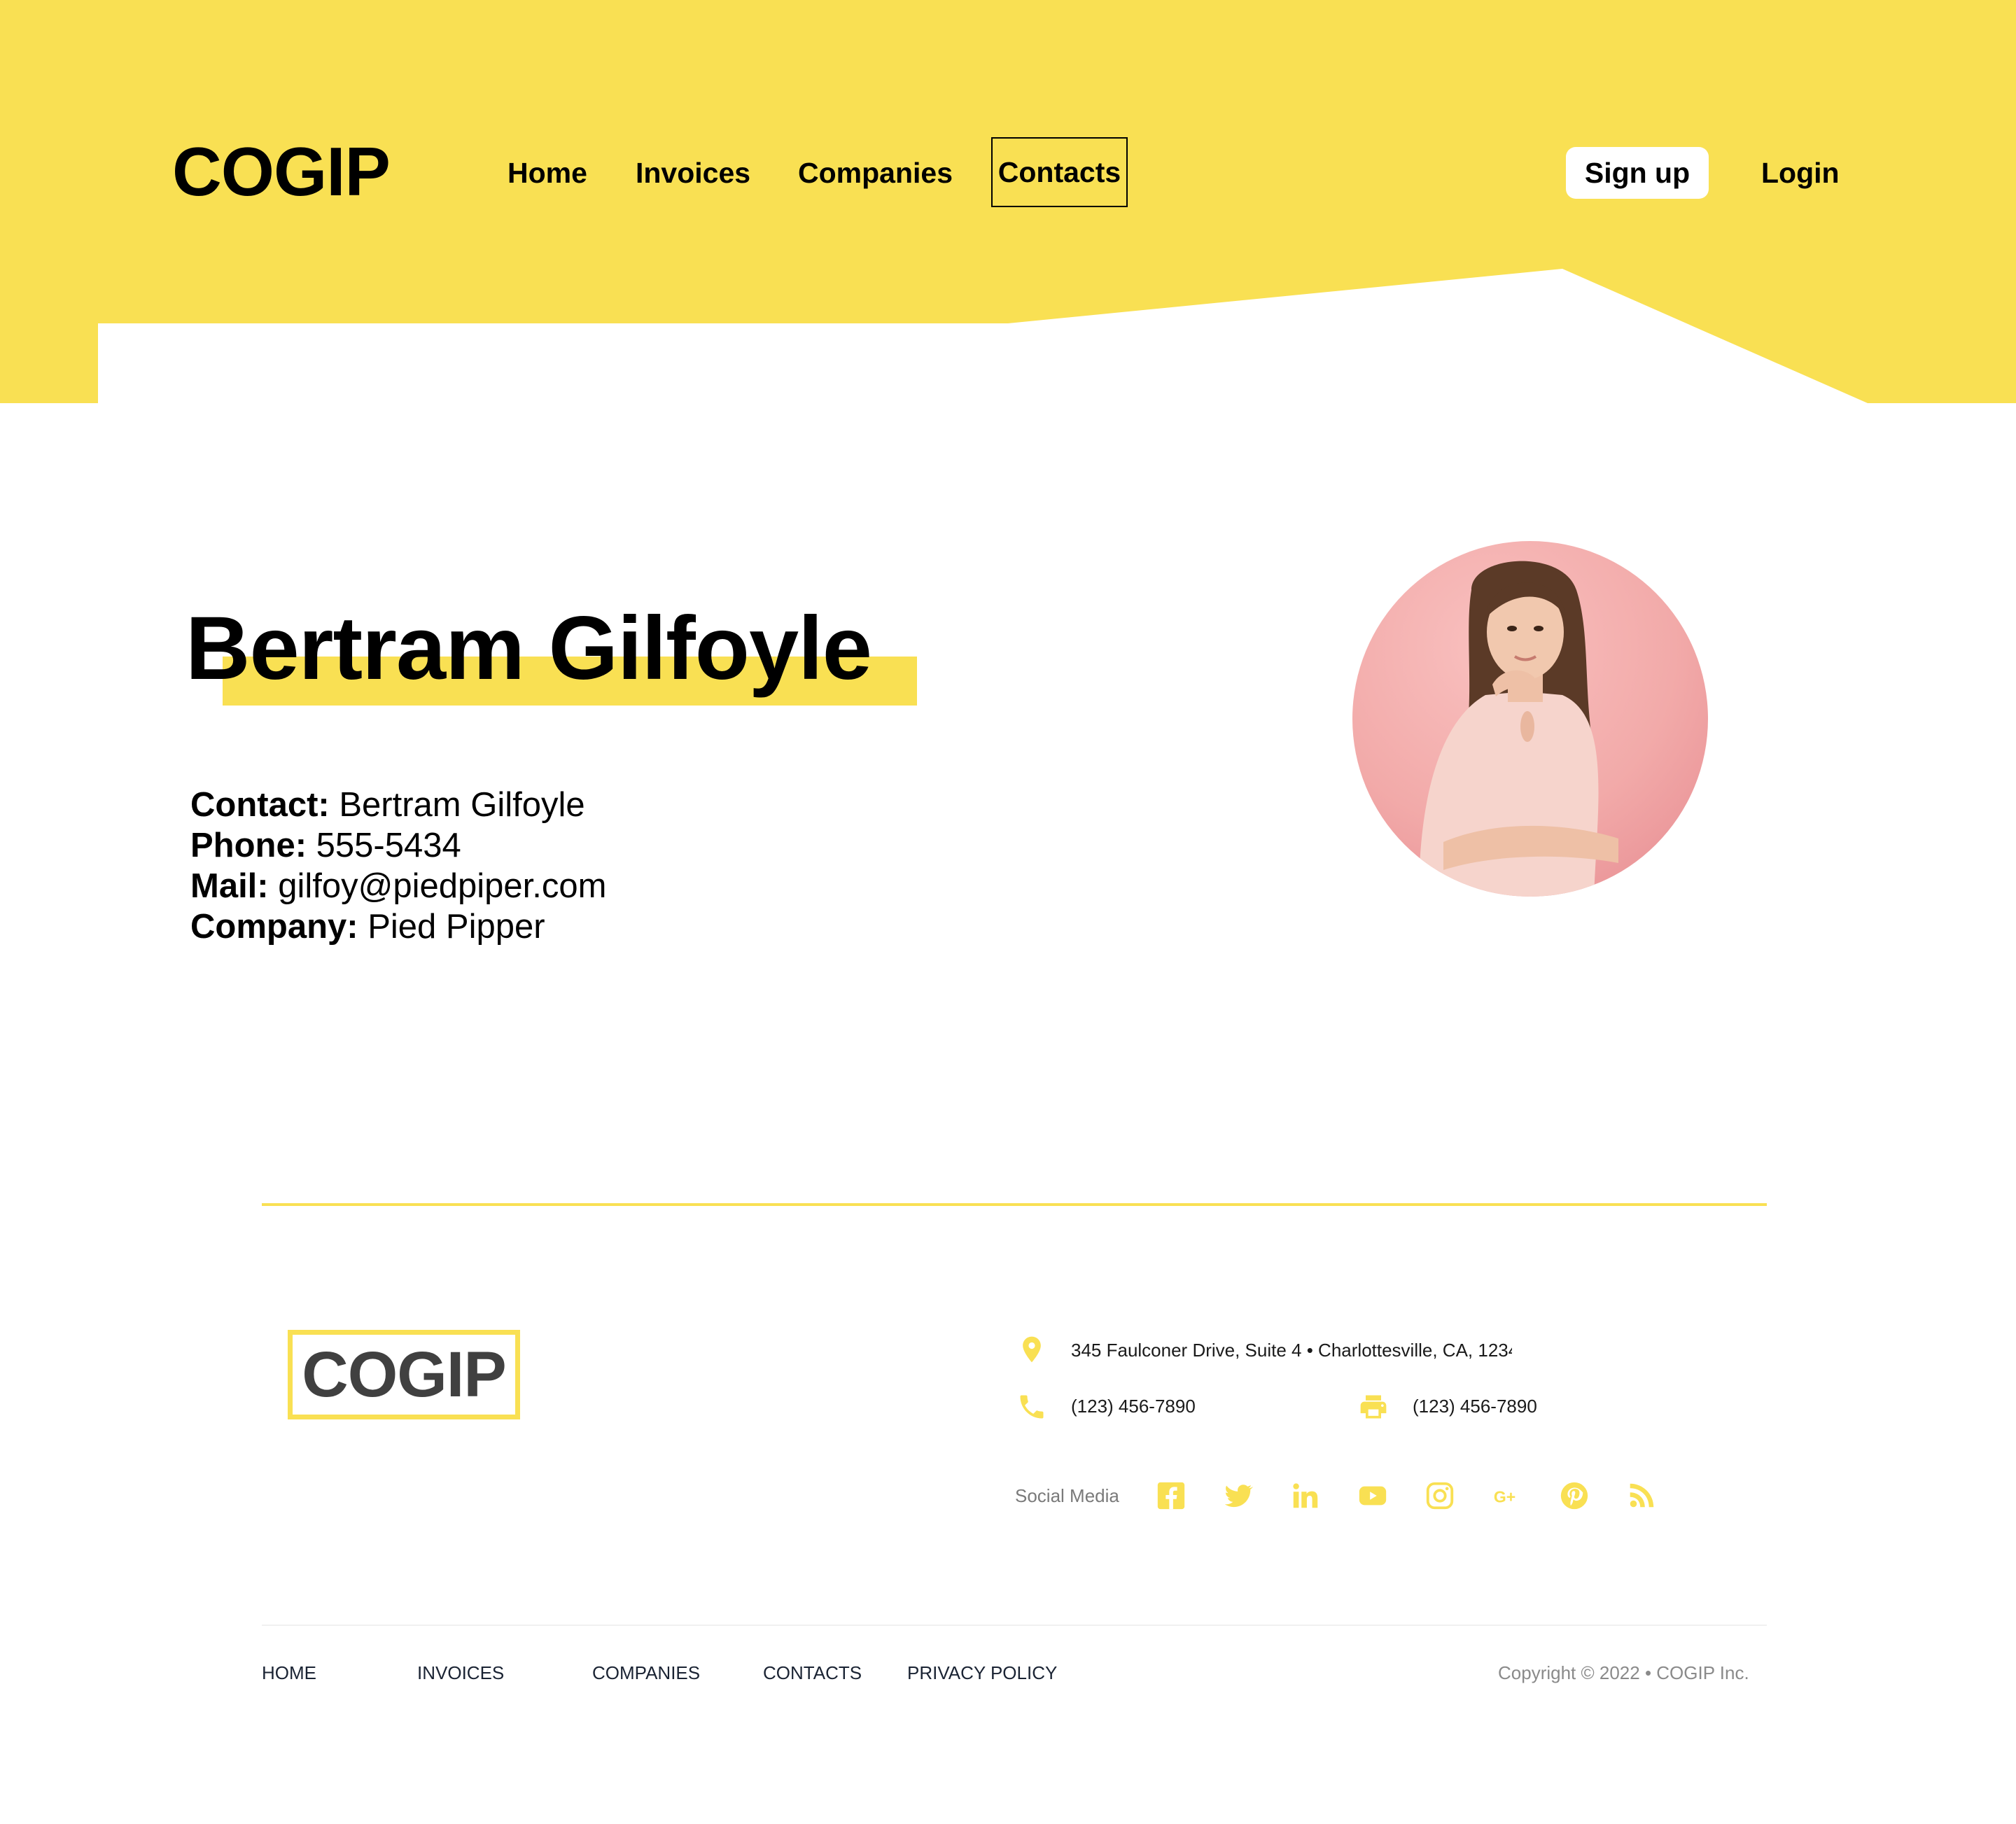 Image resolution: width=2016 pixels, height=1824 pixels. Describe the element at coordinates (281, 171) in the screenshot. I see `site-logo: COGIP` at that location.